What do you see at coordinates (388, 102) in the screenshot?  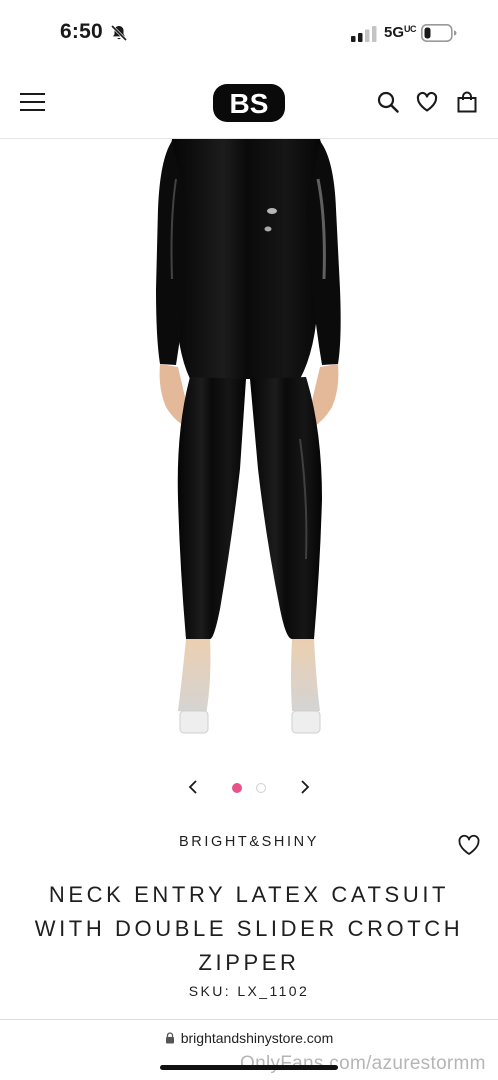 I see `search-icon` at bounding box center [388, 102].